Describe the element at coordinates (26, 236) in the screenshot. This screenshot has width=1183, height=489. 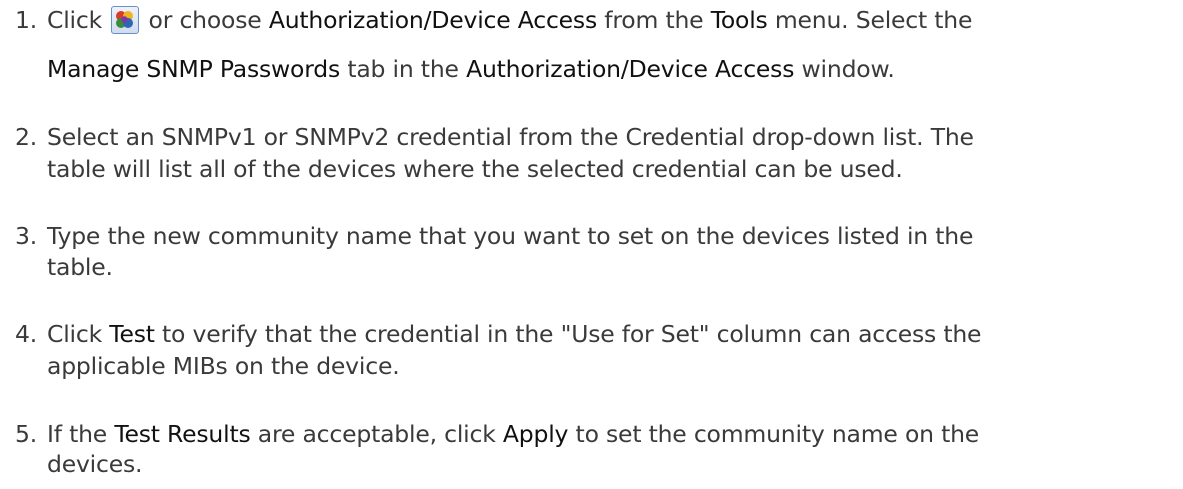
I see `step-number: 3.` at that location.